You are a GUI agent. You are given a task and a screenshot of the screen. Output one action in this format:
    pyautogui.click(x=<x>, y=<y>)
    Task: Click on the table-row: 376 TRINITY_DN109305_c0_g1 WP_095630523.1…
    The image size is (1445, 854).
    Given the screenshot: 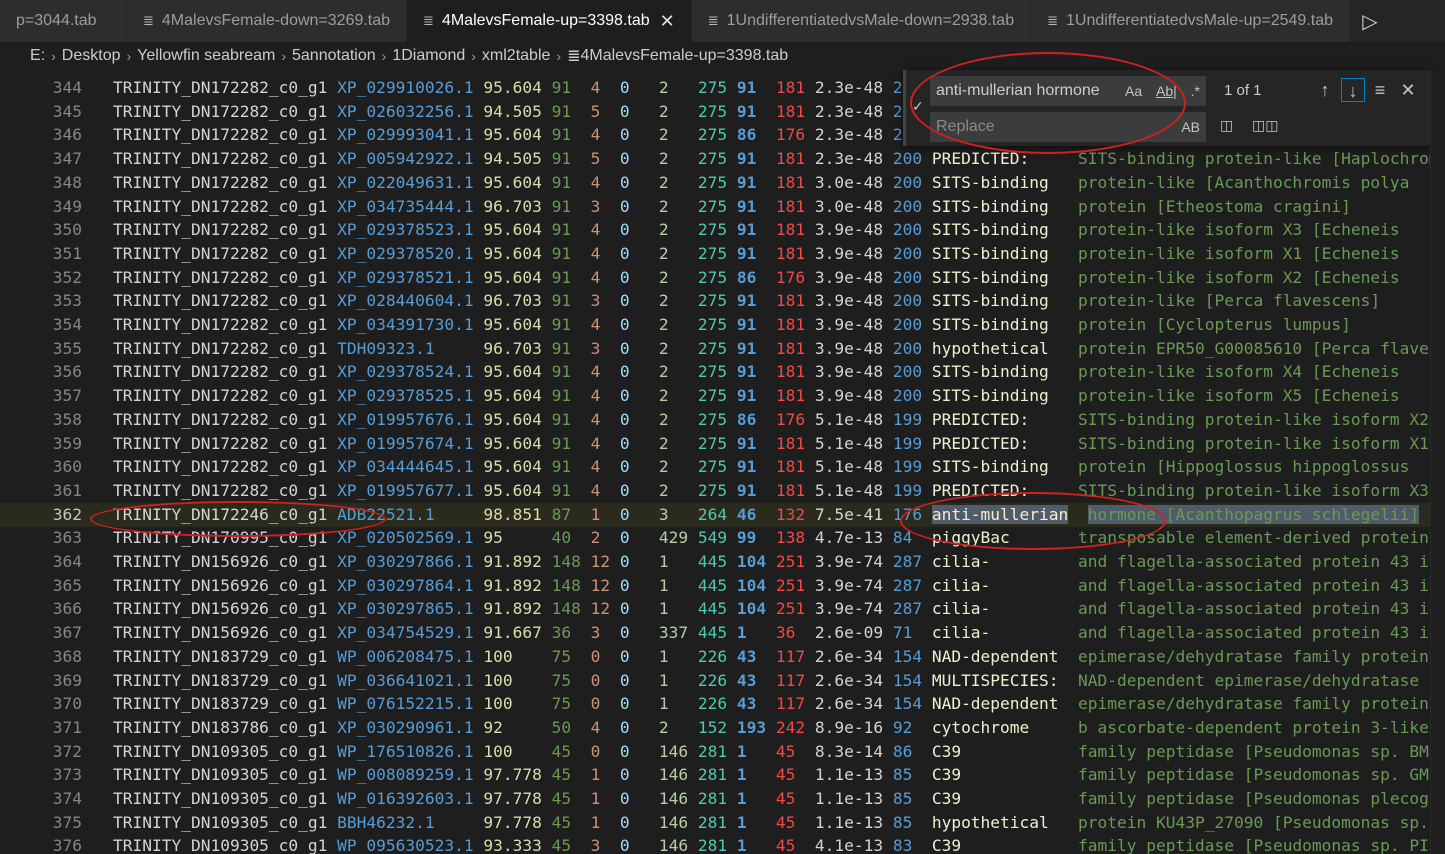 What is the action you would take?
    pyautogui.click(x=722, y=844)
    